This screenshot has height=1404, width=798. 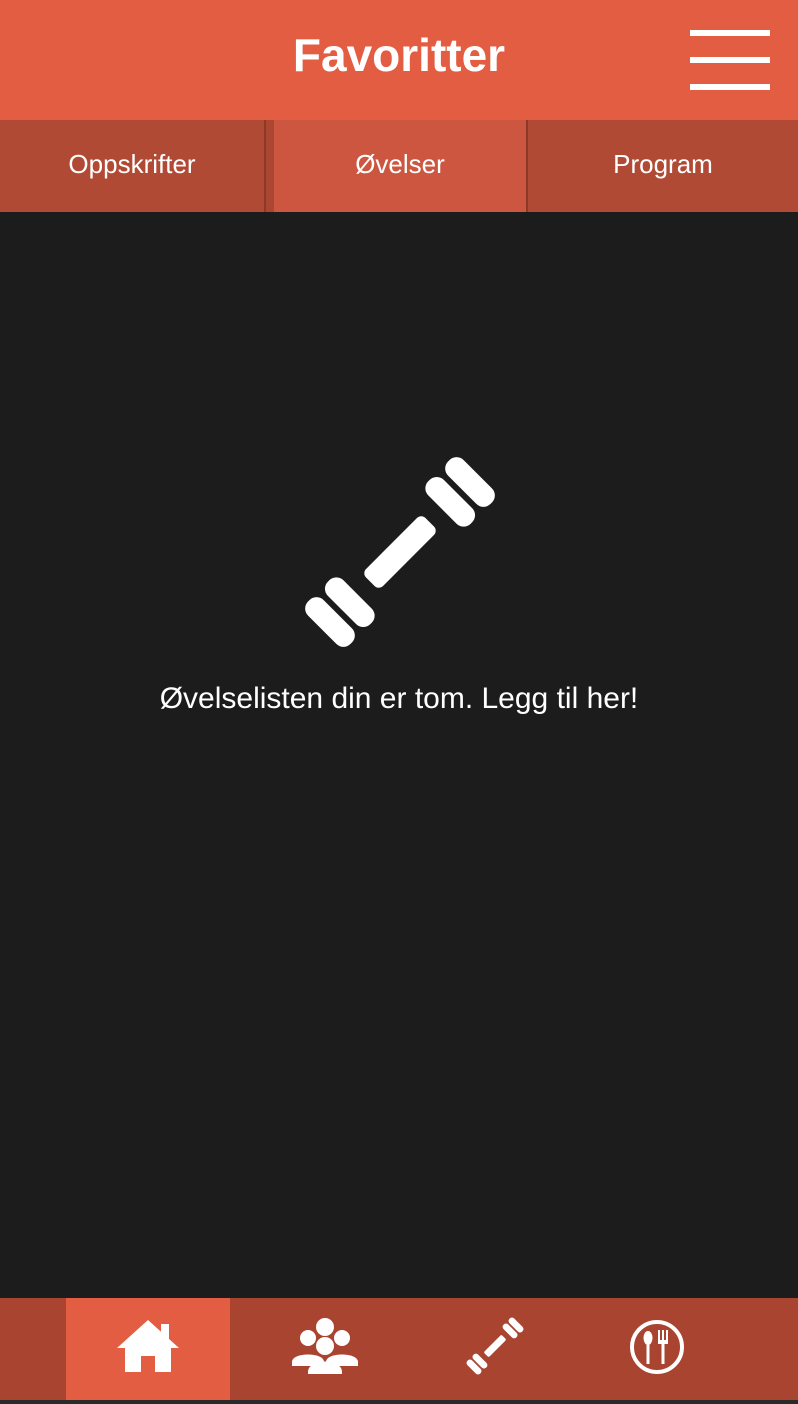 I want to click on tab-oppskrifter: Oppskrifter, so click(x=132, y=166).